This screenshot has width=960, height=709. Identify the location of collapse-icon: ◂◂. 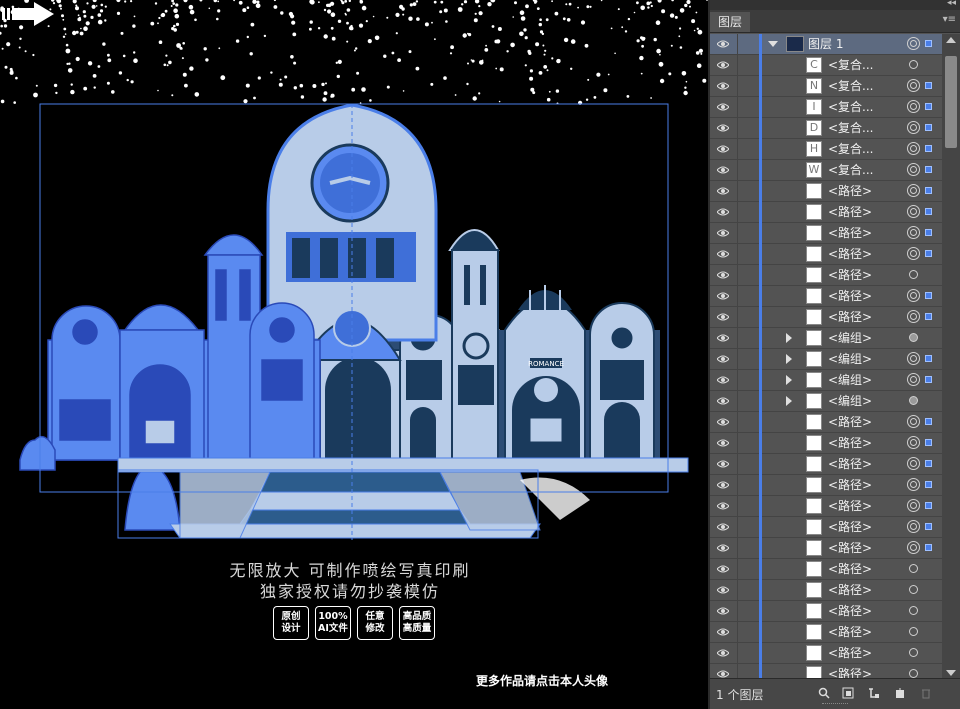
(951, 4).